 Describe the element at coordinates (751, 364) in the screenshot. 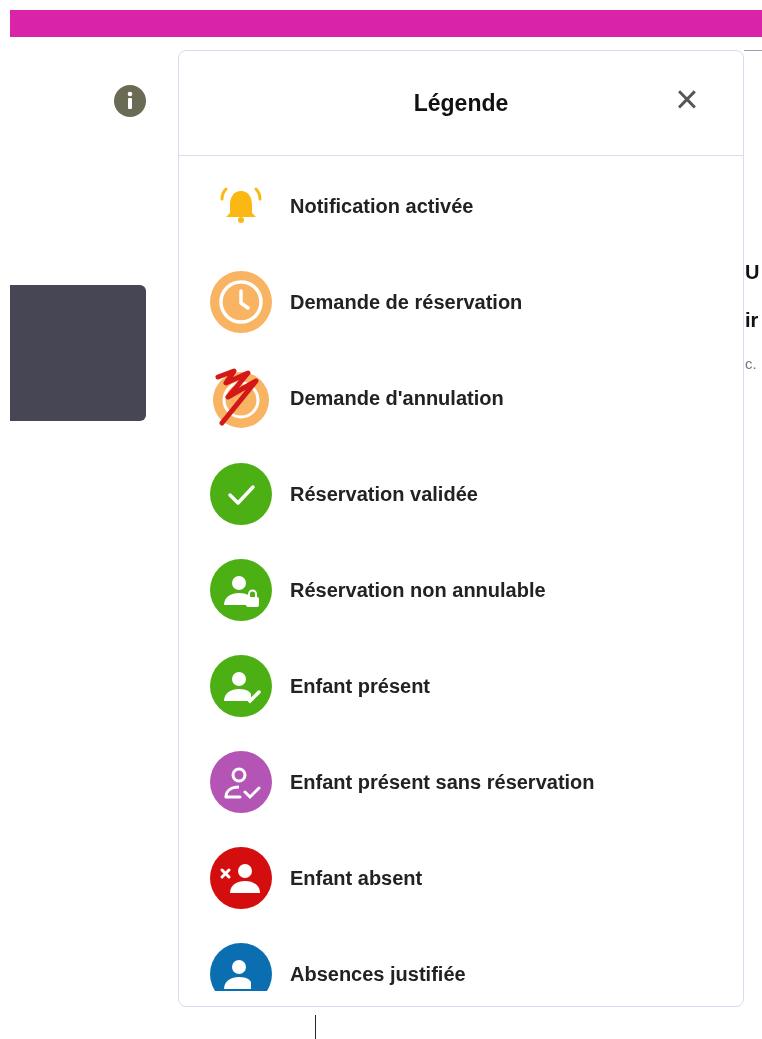

I see `background-text: c.` at that location.